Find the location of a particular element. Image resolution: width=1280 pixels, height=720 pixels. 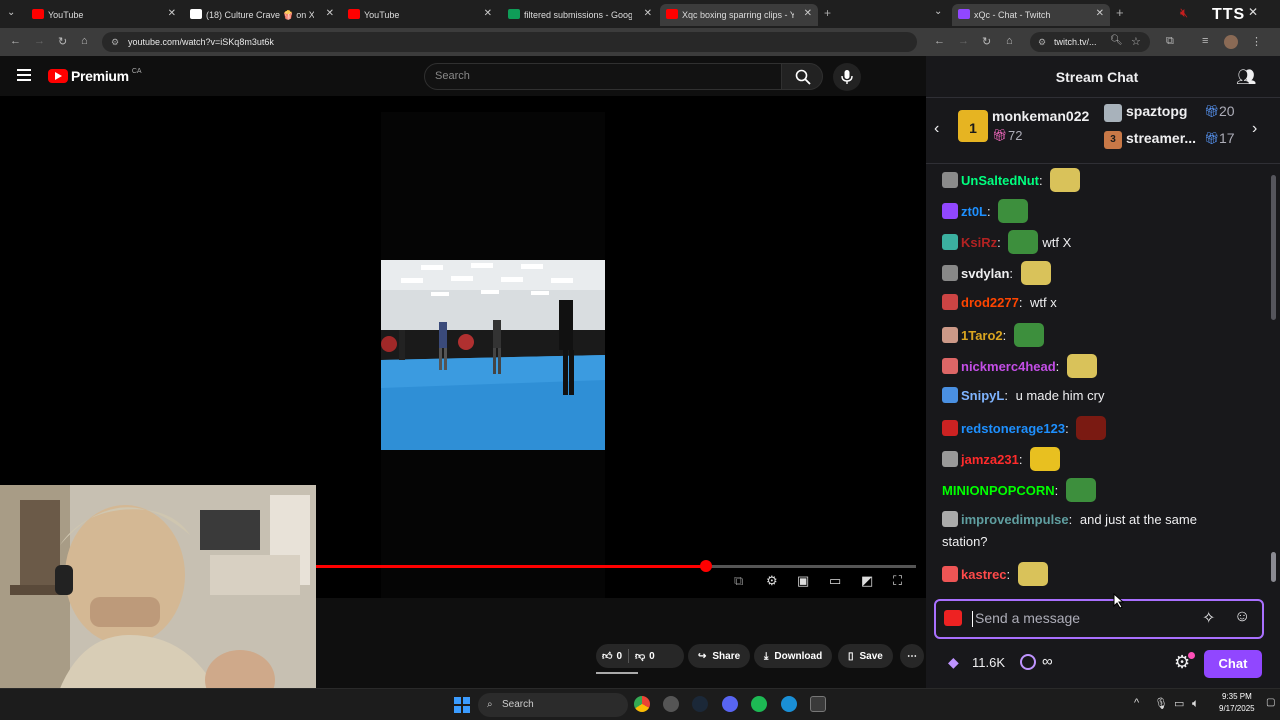

dislike-button: 👎︎ 0 is located at coordinates (645, 656).